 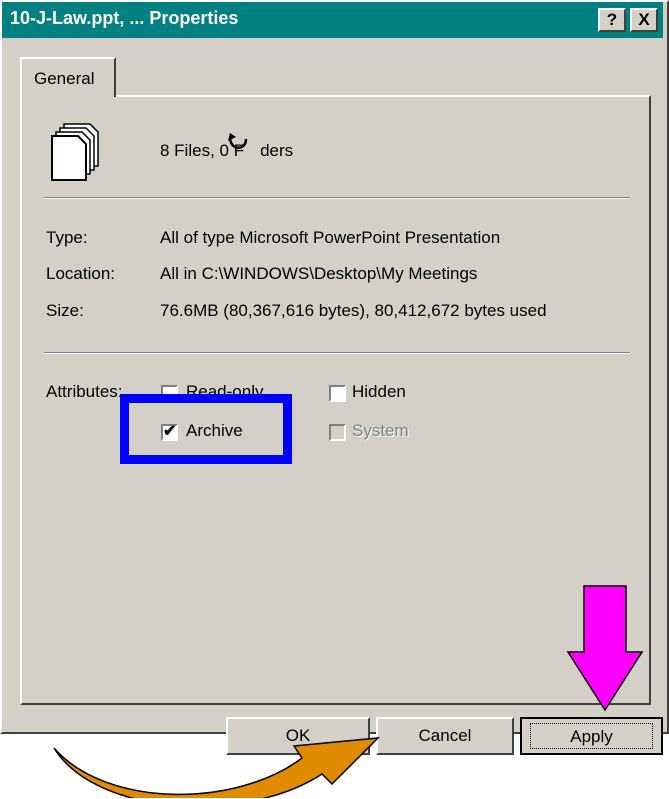 What do you see at coordinates (75, 152) in the screenshot?
I see `multiple-files-icon` at bounding box center [75, 152].